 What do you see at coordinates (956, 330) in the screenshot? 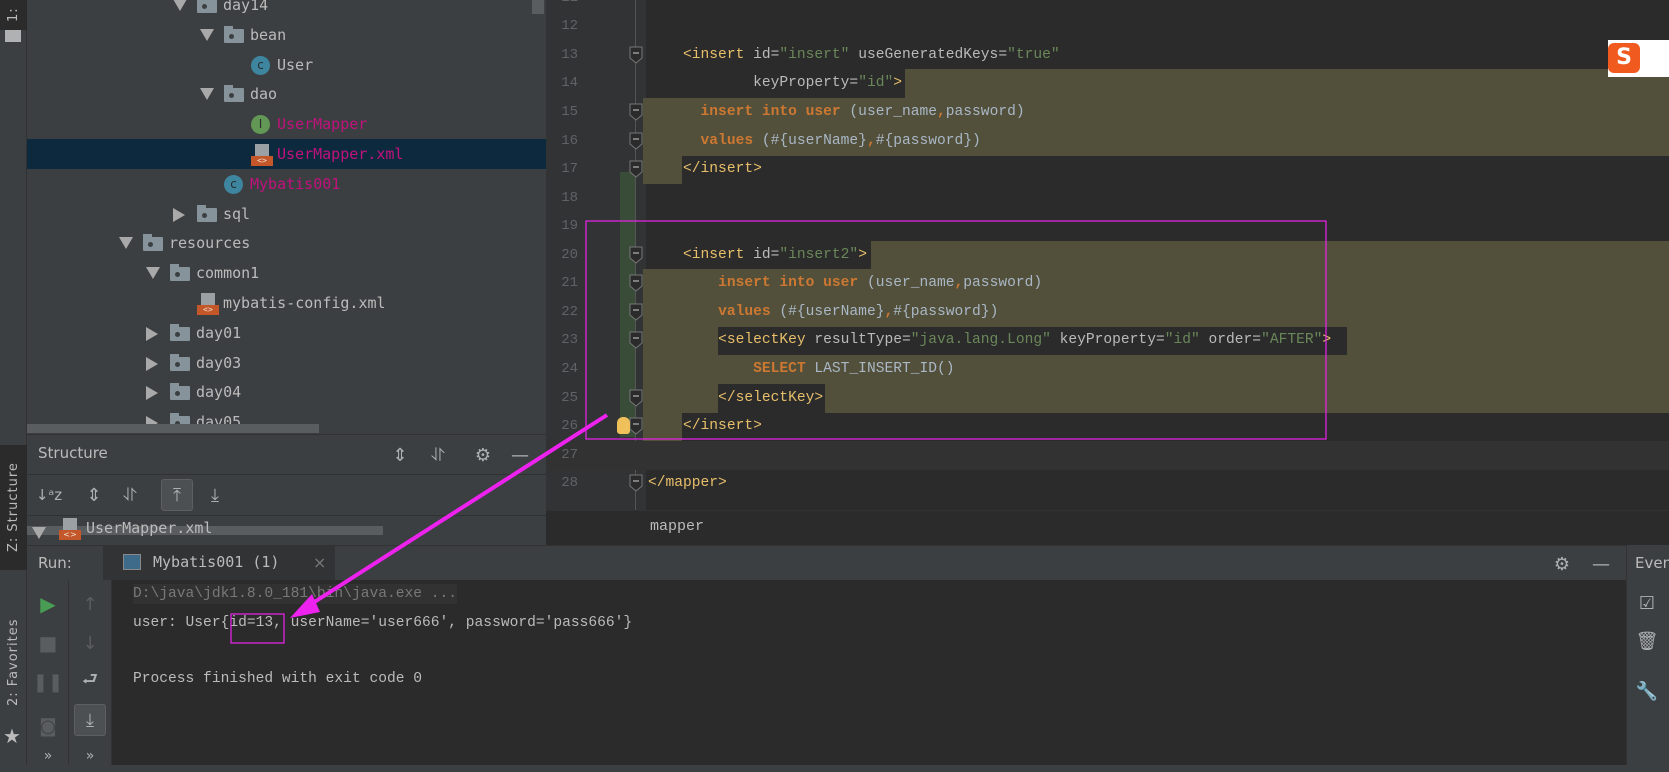
I see `annotation-box-code` at bounding box center [956, 330].